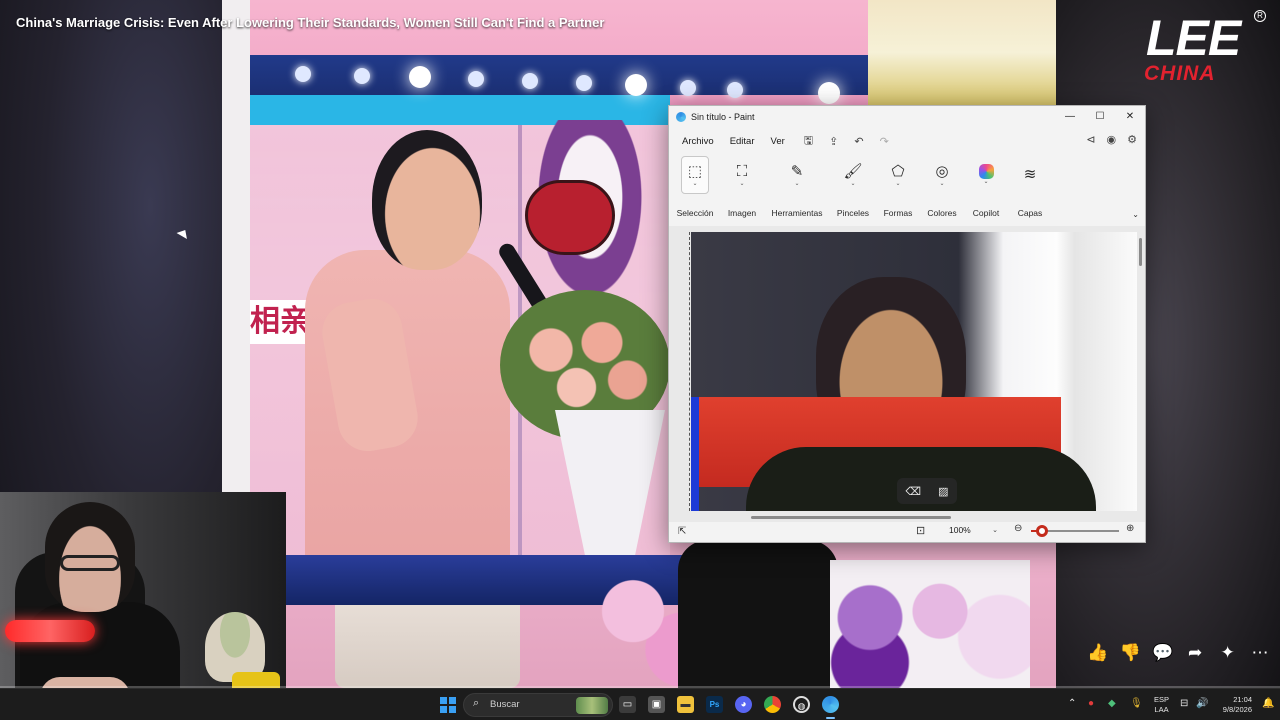 The width and height of the screenshot is (1280, 720). What do you see at coordinates (907, 117) in the screenshot?
I see `paint-titlebar: Sin título - Paint — ☐ ✕` at bounding box center [907, 117].